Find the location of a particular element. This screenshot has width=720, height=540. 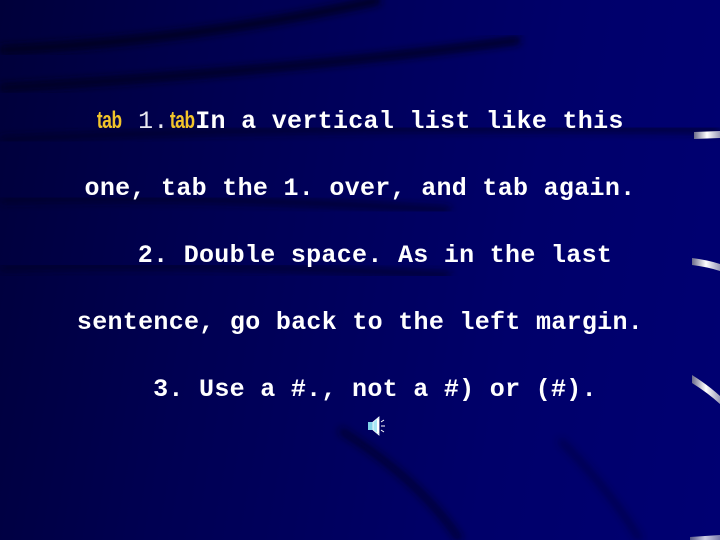

list-line-3: 2. Double space. As in the last is located at coordinates (375, 255).